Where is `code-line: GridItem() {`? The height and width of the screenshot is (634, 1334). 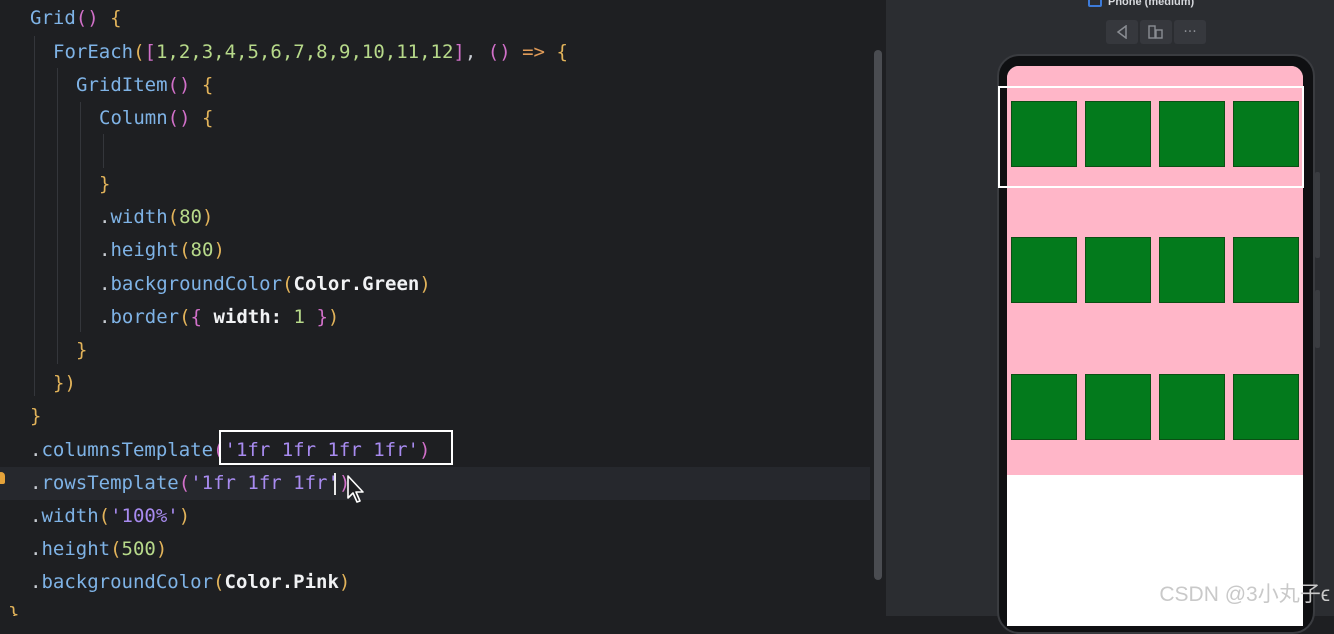 code-line: GridItem() { is located at coordinates (435, 85).